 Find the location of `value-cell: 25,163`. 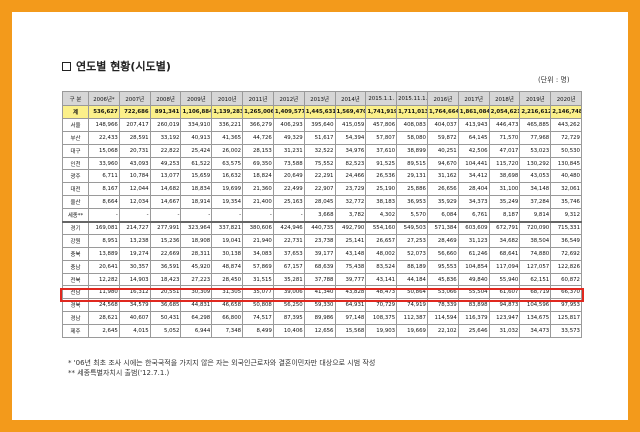

value-cell: 25,163 is located at coordinates (288, 202).